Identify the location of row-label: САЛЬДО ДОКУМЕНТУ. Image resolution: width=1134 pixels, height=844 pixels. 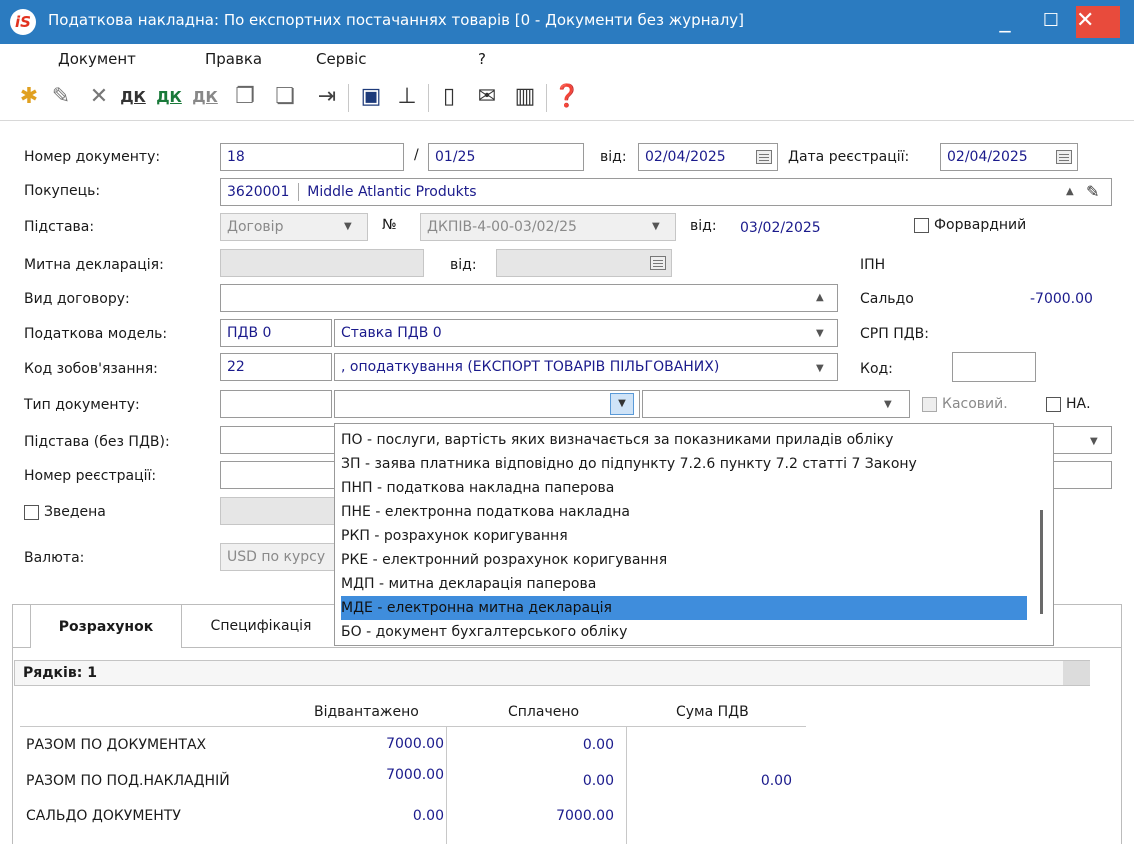
(103, 816).